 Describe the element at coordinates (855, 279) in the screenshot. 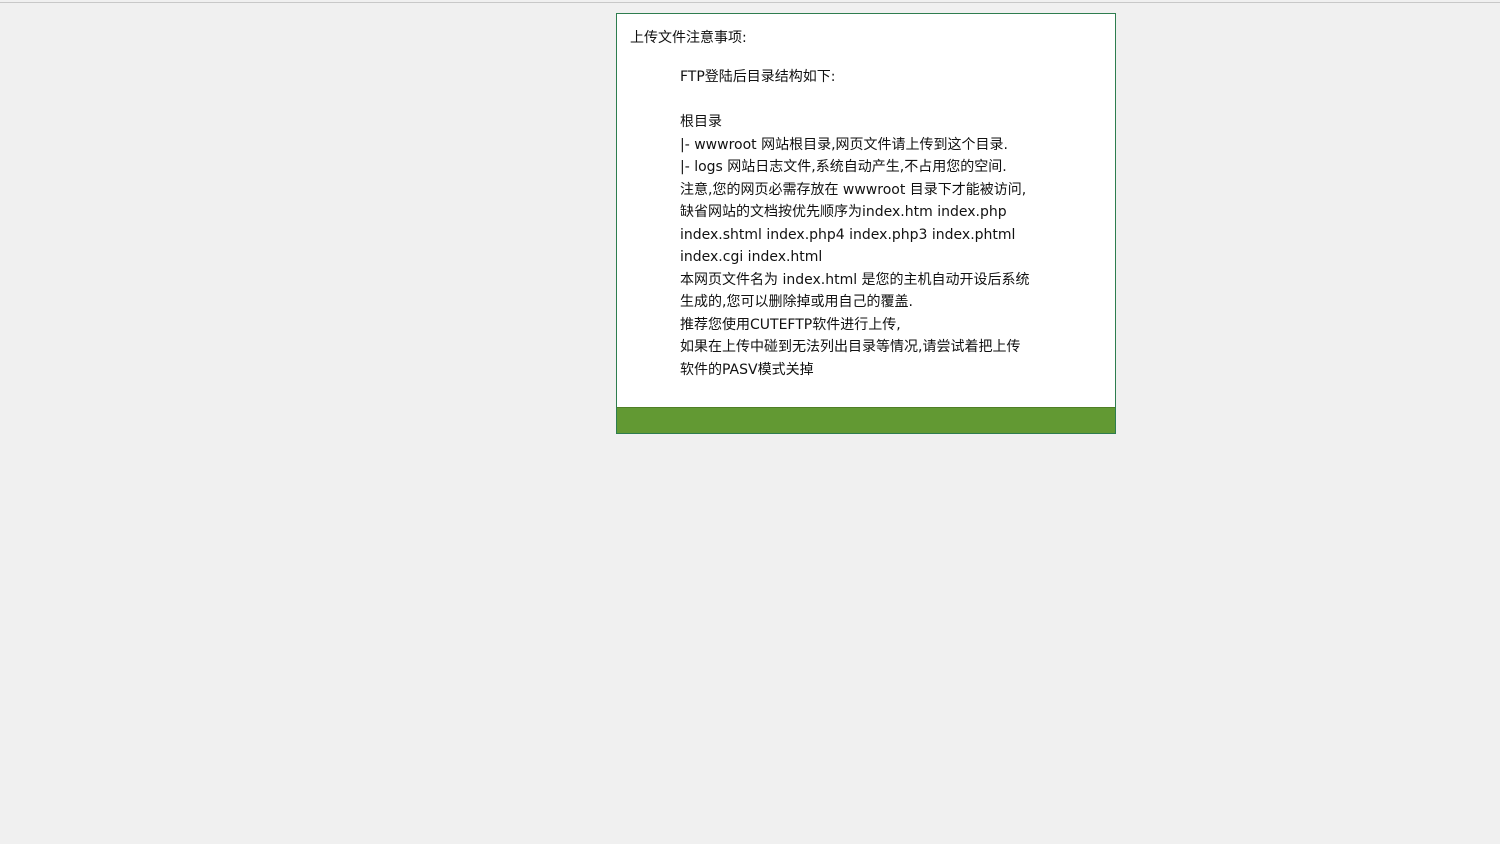

I see `notice-line-index-info: 本网页文件名为 index.html 是您的主机自动开设后系统` at that location.